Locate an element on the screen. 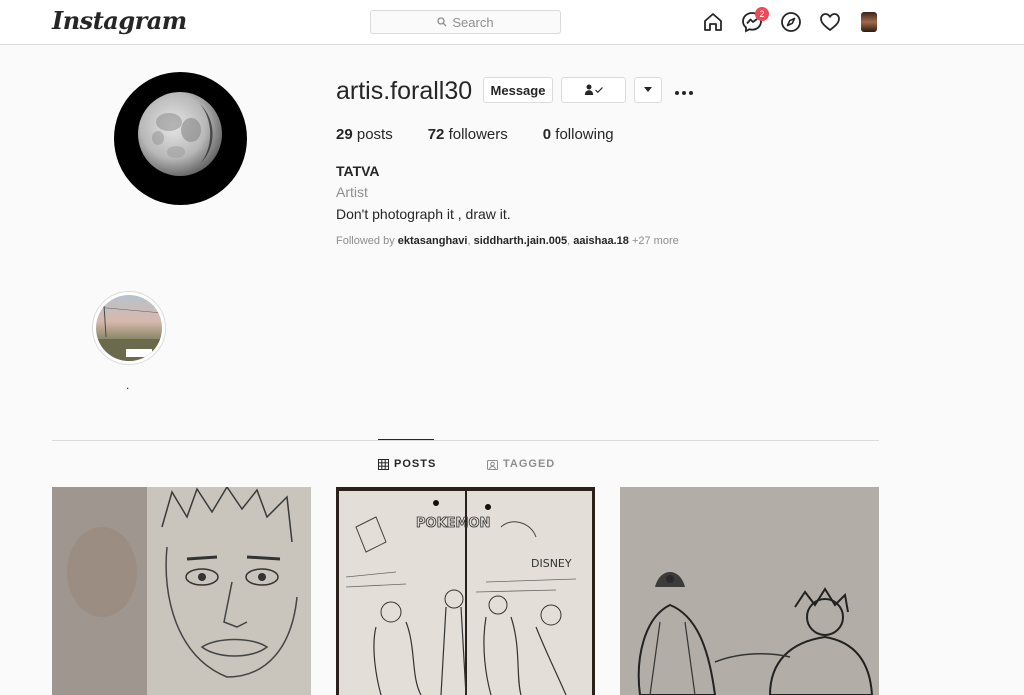 This screenshot has height=695, width=1024. profile-avatar is located at coordinates (180, 138).